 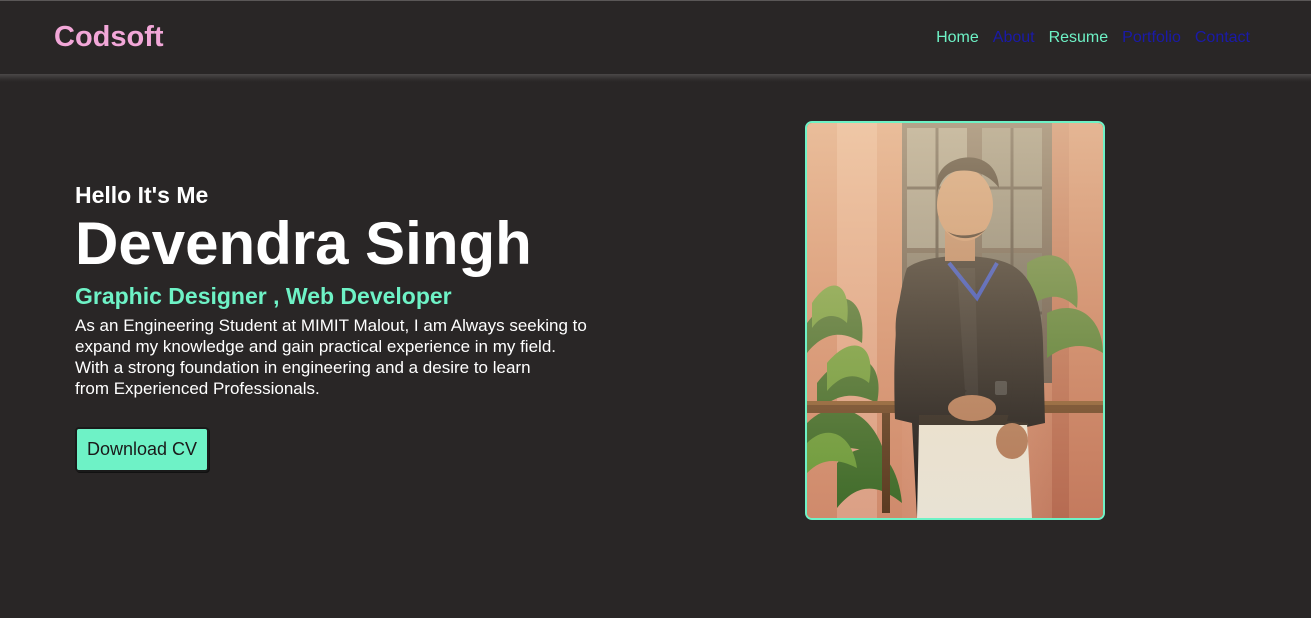 I want to click on hero-name: Devendra Singh, so click(x=303, y=243).